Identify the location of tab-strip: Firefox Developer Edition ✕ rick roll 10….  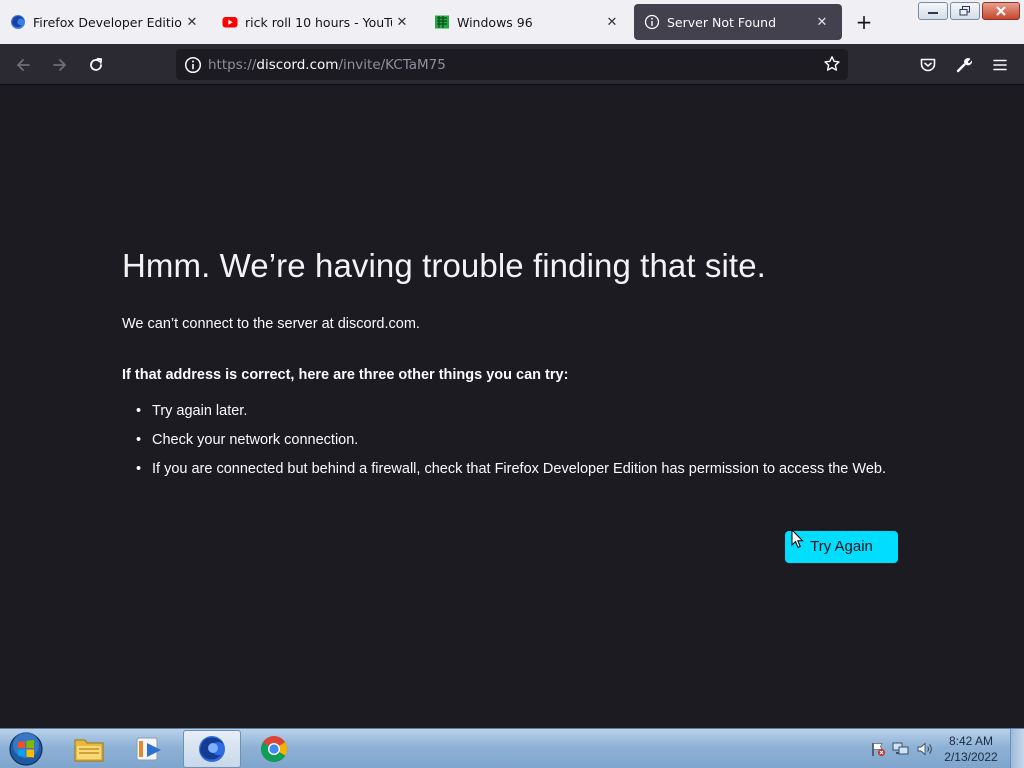
(512, 22).